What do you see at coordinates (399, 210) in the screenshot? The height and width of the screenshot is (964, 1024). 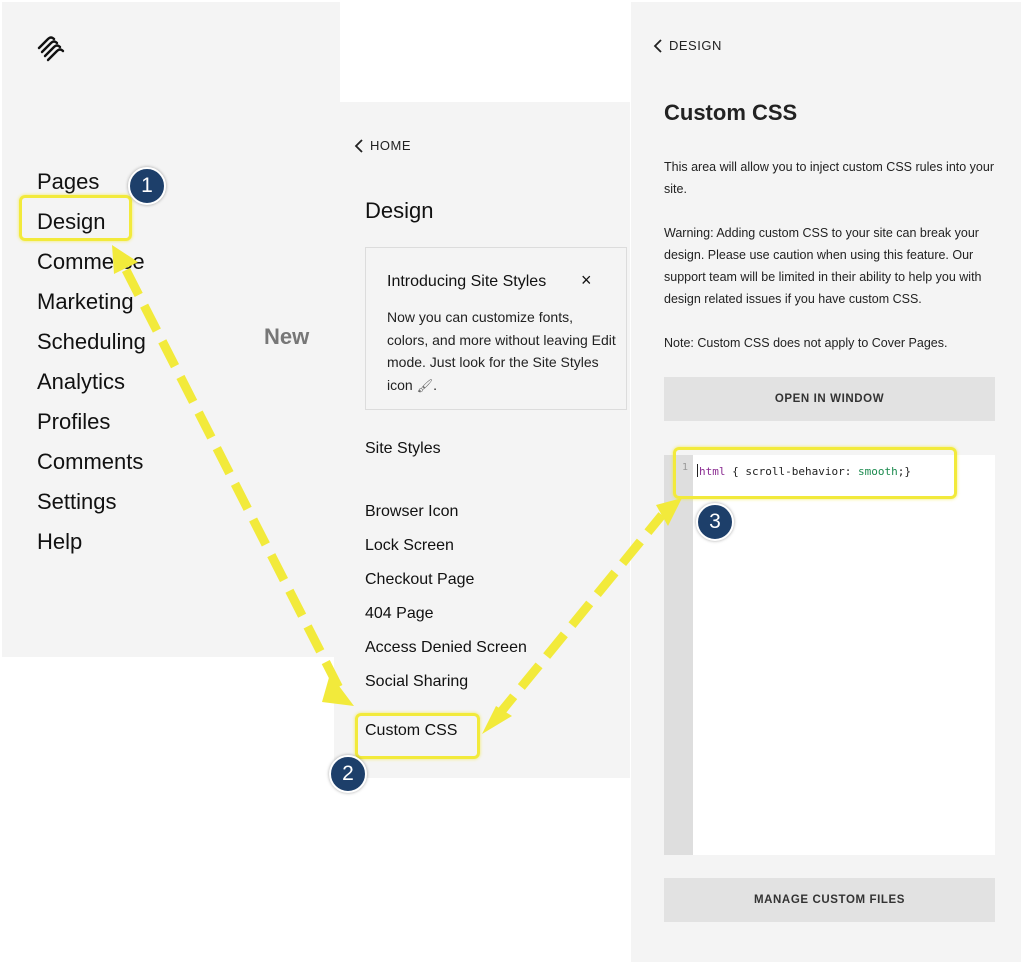 I see `page-title: Design` at bounding box center [399, 210].